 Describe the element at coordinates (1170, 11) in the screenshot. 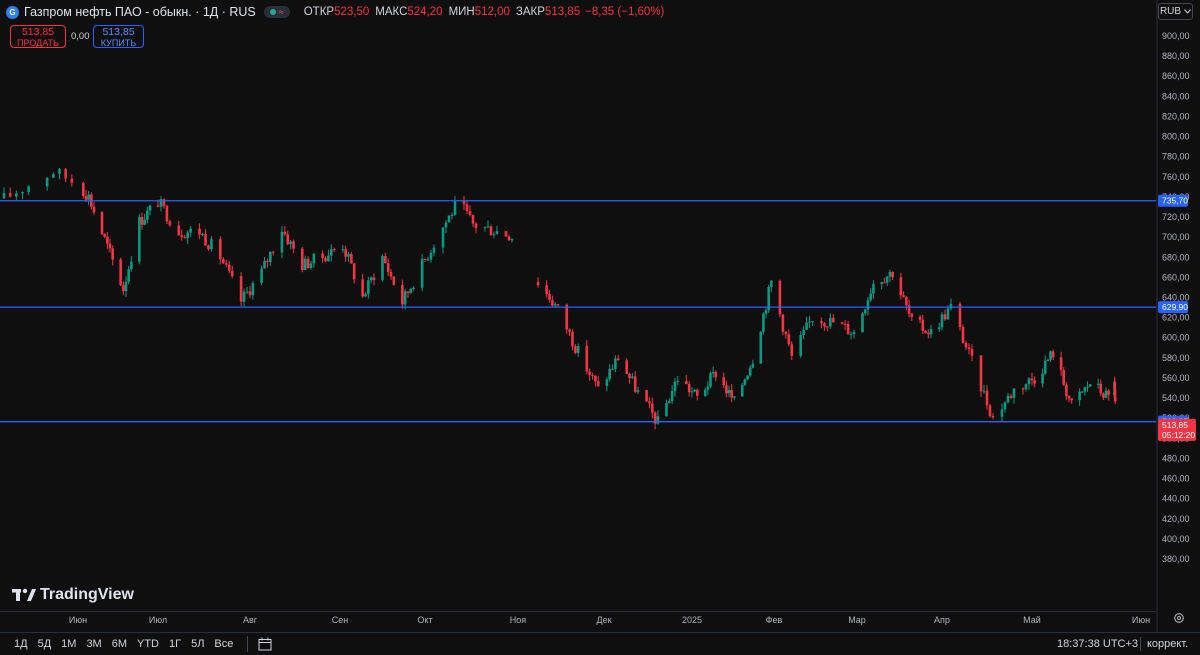

I see `currency-label: RUB` at that location.